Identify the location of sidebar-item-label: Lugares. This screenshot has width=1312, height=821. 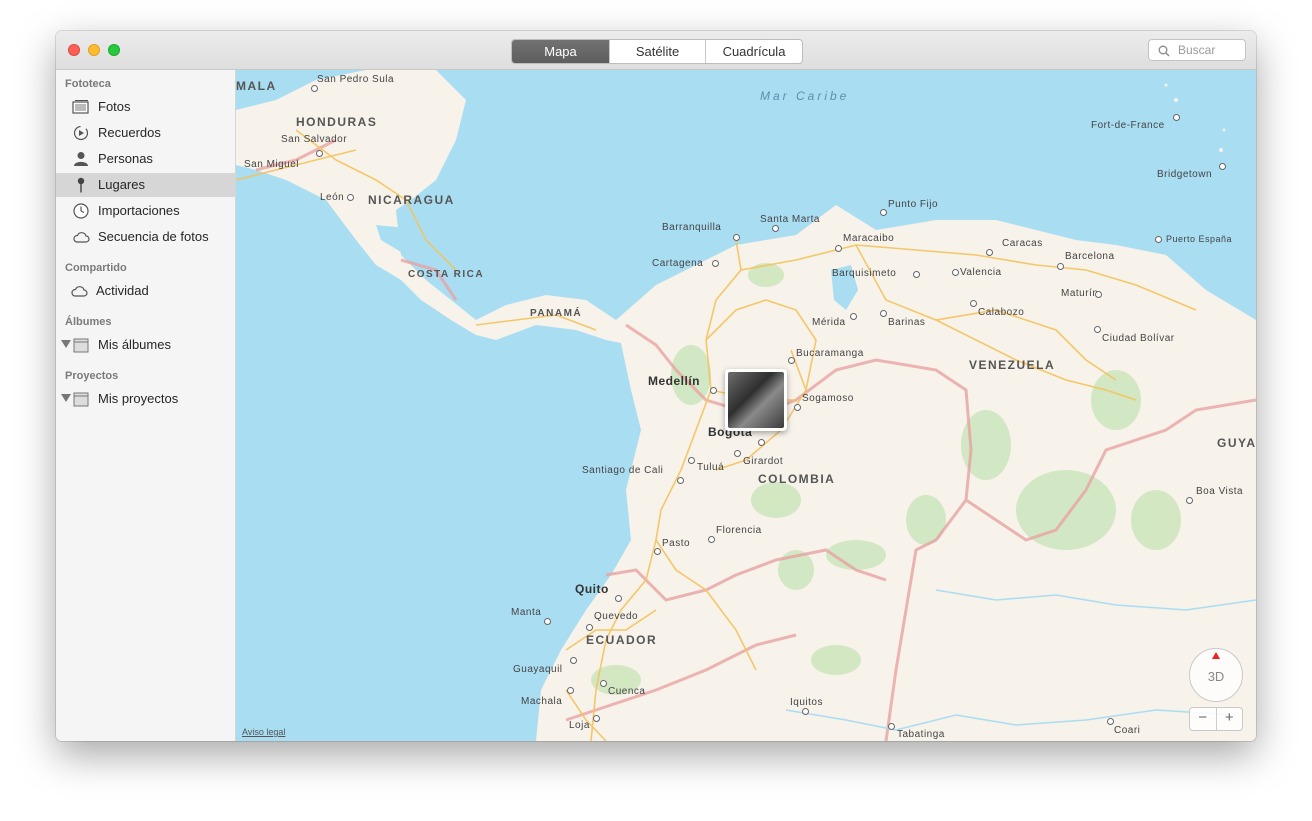
(121, 184).